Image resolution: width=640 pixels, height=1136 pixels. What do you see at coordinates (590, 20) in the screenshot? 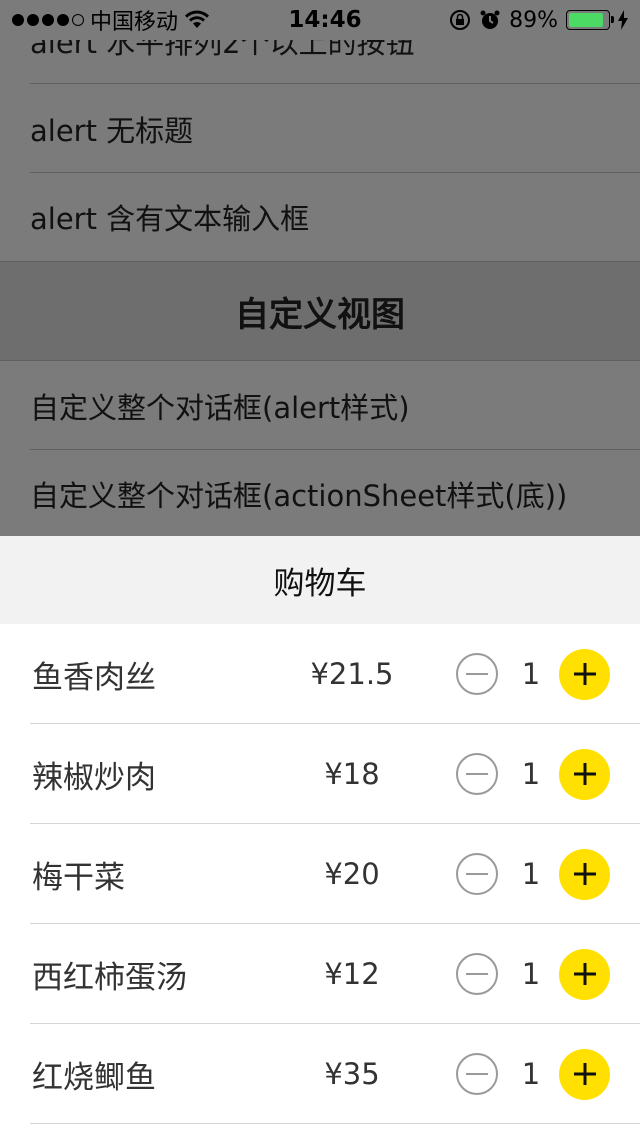
I see `battery-icon` at bounding box center [590, 20].